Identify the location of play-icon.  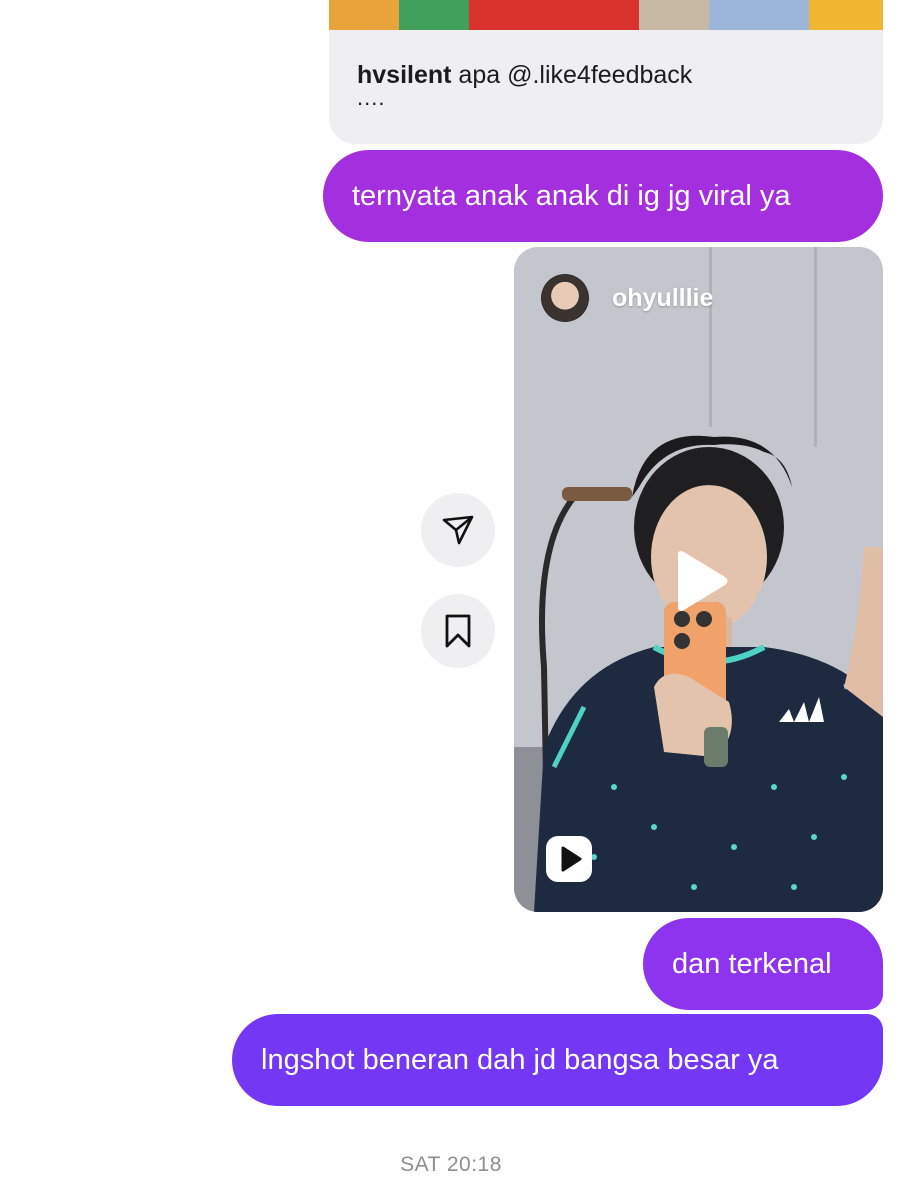
(700, 581).